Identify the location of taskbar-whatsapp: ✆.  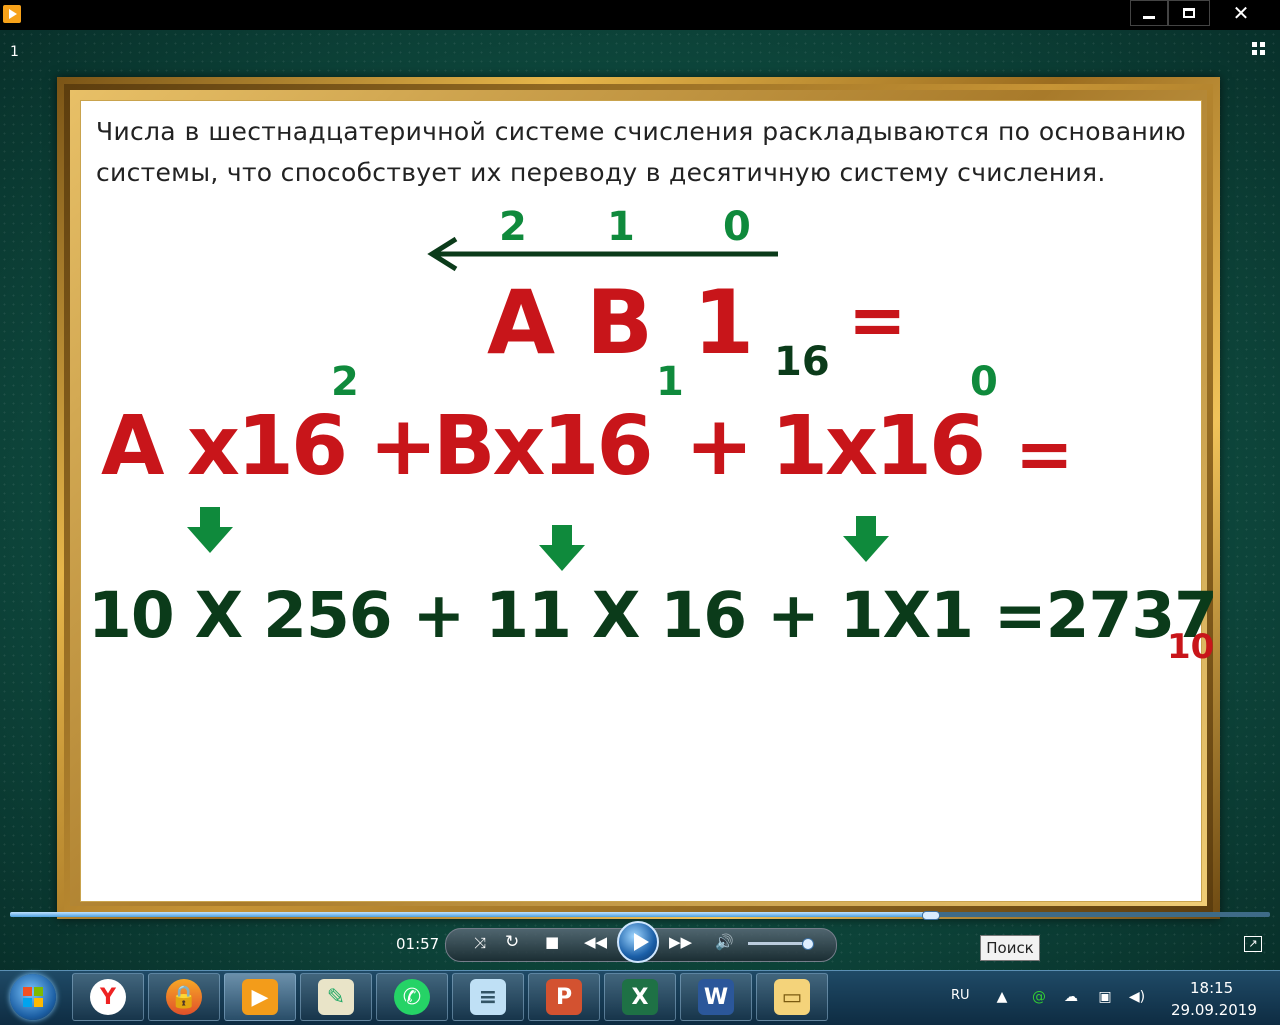
(412, 997).